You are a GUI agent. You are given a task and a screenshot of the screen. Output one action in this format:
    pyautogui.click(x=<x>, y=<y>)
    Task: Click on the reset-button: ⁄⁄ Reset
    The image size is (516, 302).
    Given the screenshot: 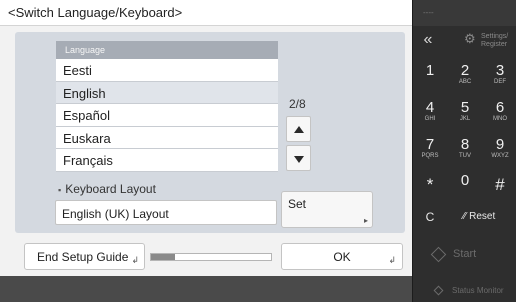 What is the action you would take?
    pyautogui.click(x=484, y=217)
    